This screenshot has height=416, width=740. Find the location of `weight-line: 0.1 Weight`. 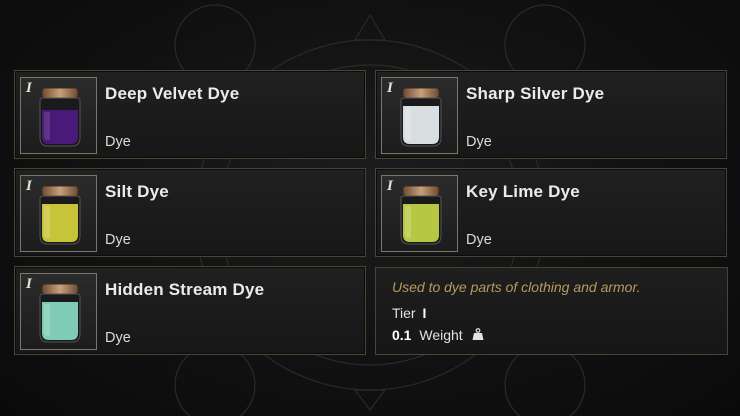

weight-line: 0.1 Weight is located at coordinates (438, 335).